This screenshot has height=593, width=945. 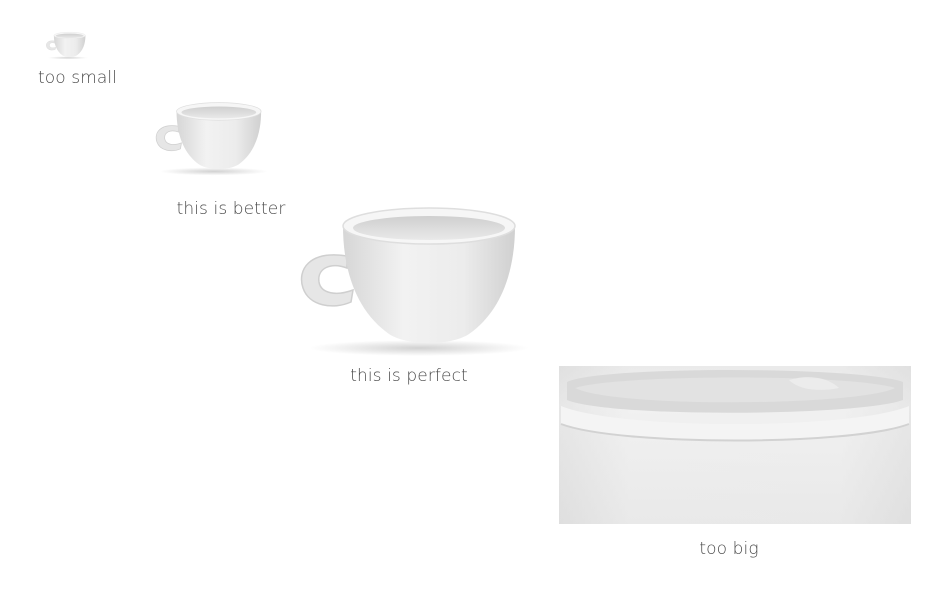 What do you see at coordinates (409, 376) in the screenshot?
I see `caption-this-is-perfect: this is perfect` at bounding box center [409, 376].